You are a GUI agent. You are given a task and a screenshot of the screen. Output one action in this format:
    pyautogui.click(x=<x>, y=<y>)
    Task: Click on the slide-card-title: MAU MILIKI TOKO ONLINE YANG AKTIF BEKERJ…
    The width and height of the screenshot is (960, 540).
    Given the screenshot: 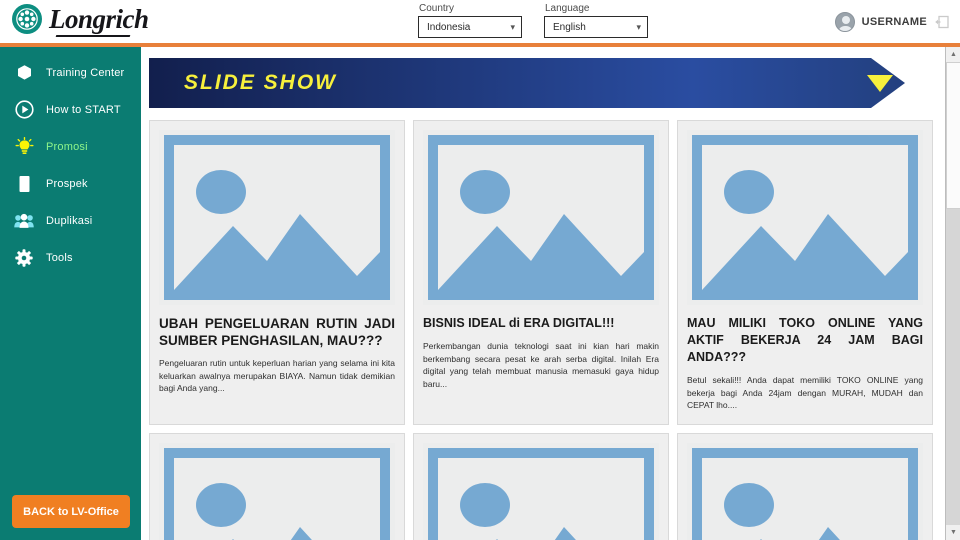 What is the action you would take?
    pyautogui.click(x=805, y=340)
    